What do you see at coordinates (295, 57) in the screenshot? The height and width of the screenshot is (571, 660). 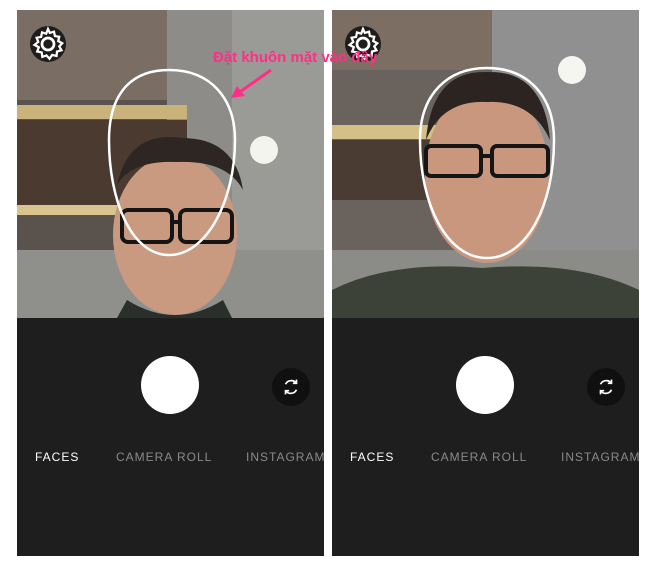 I see `annotation-label: Đặt khuôn mặt vào đây` at bounding box center [295, 57].